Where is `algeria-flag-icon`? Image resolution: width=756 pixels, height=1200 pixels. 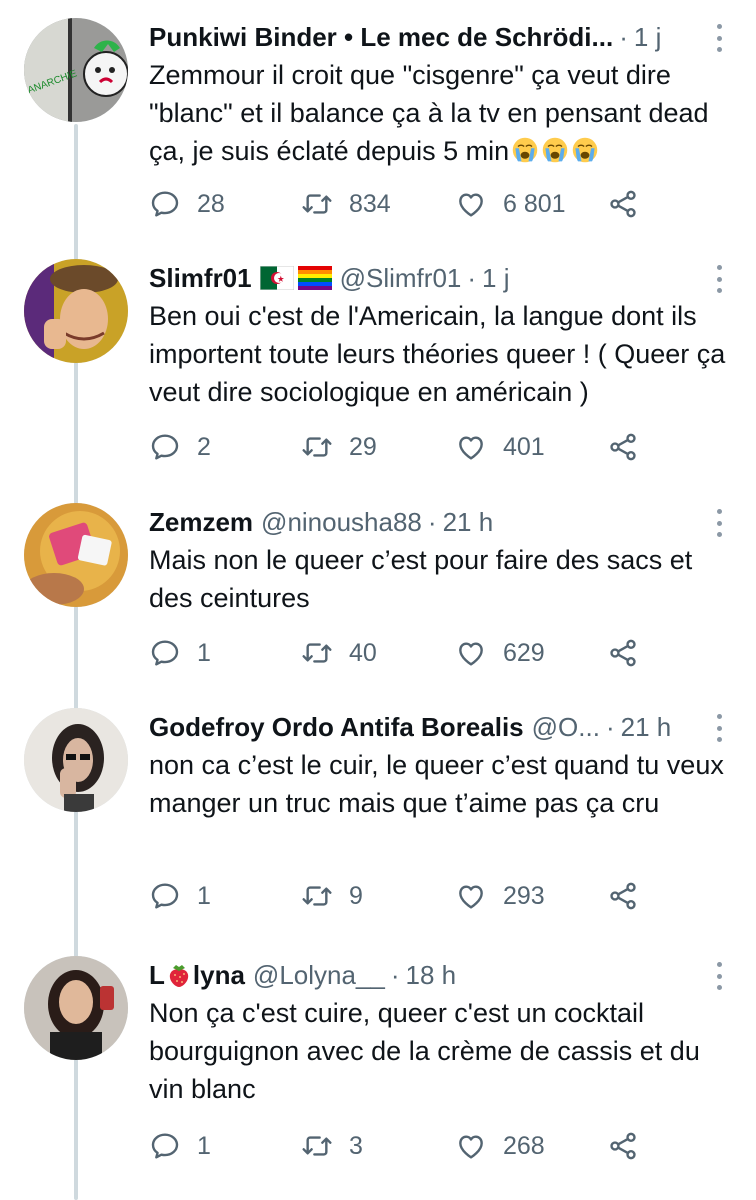
algeria-flag-icon is located at coordinates (276, 278).